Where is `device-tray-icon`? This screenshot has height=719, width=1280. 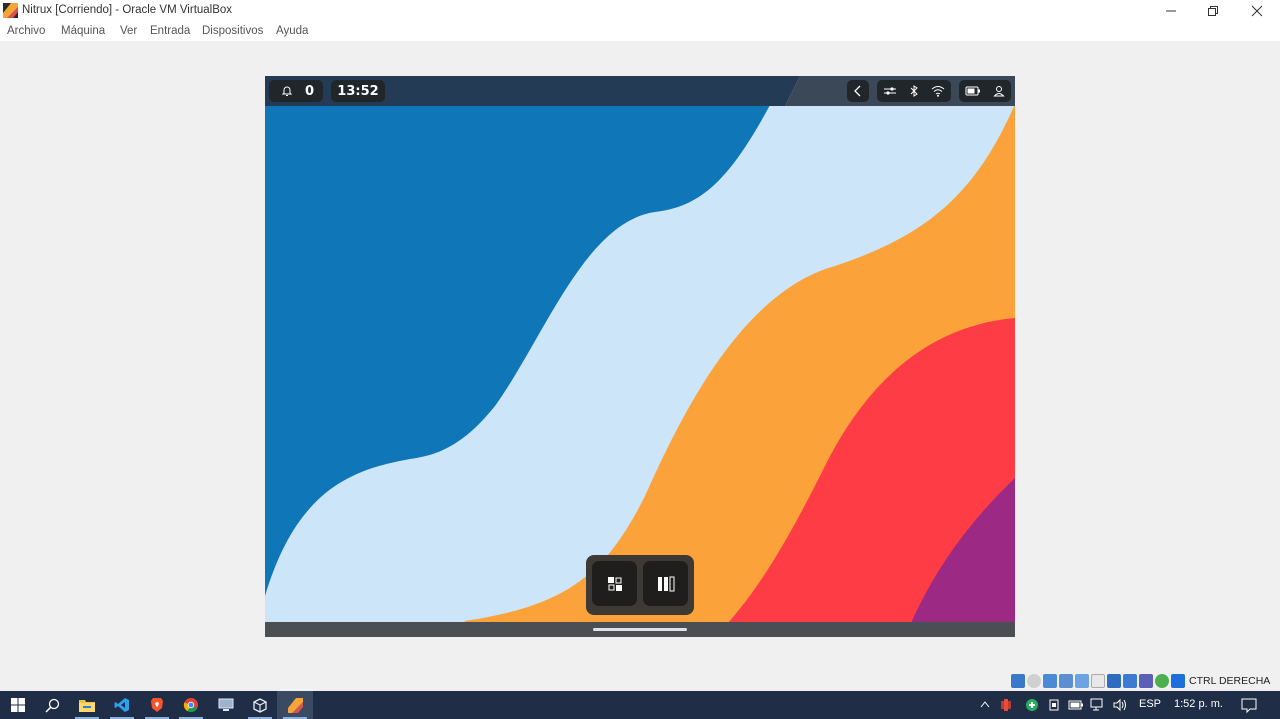
device-tray-icon is located at coordinates (1054, 705).